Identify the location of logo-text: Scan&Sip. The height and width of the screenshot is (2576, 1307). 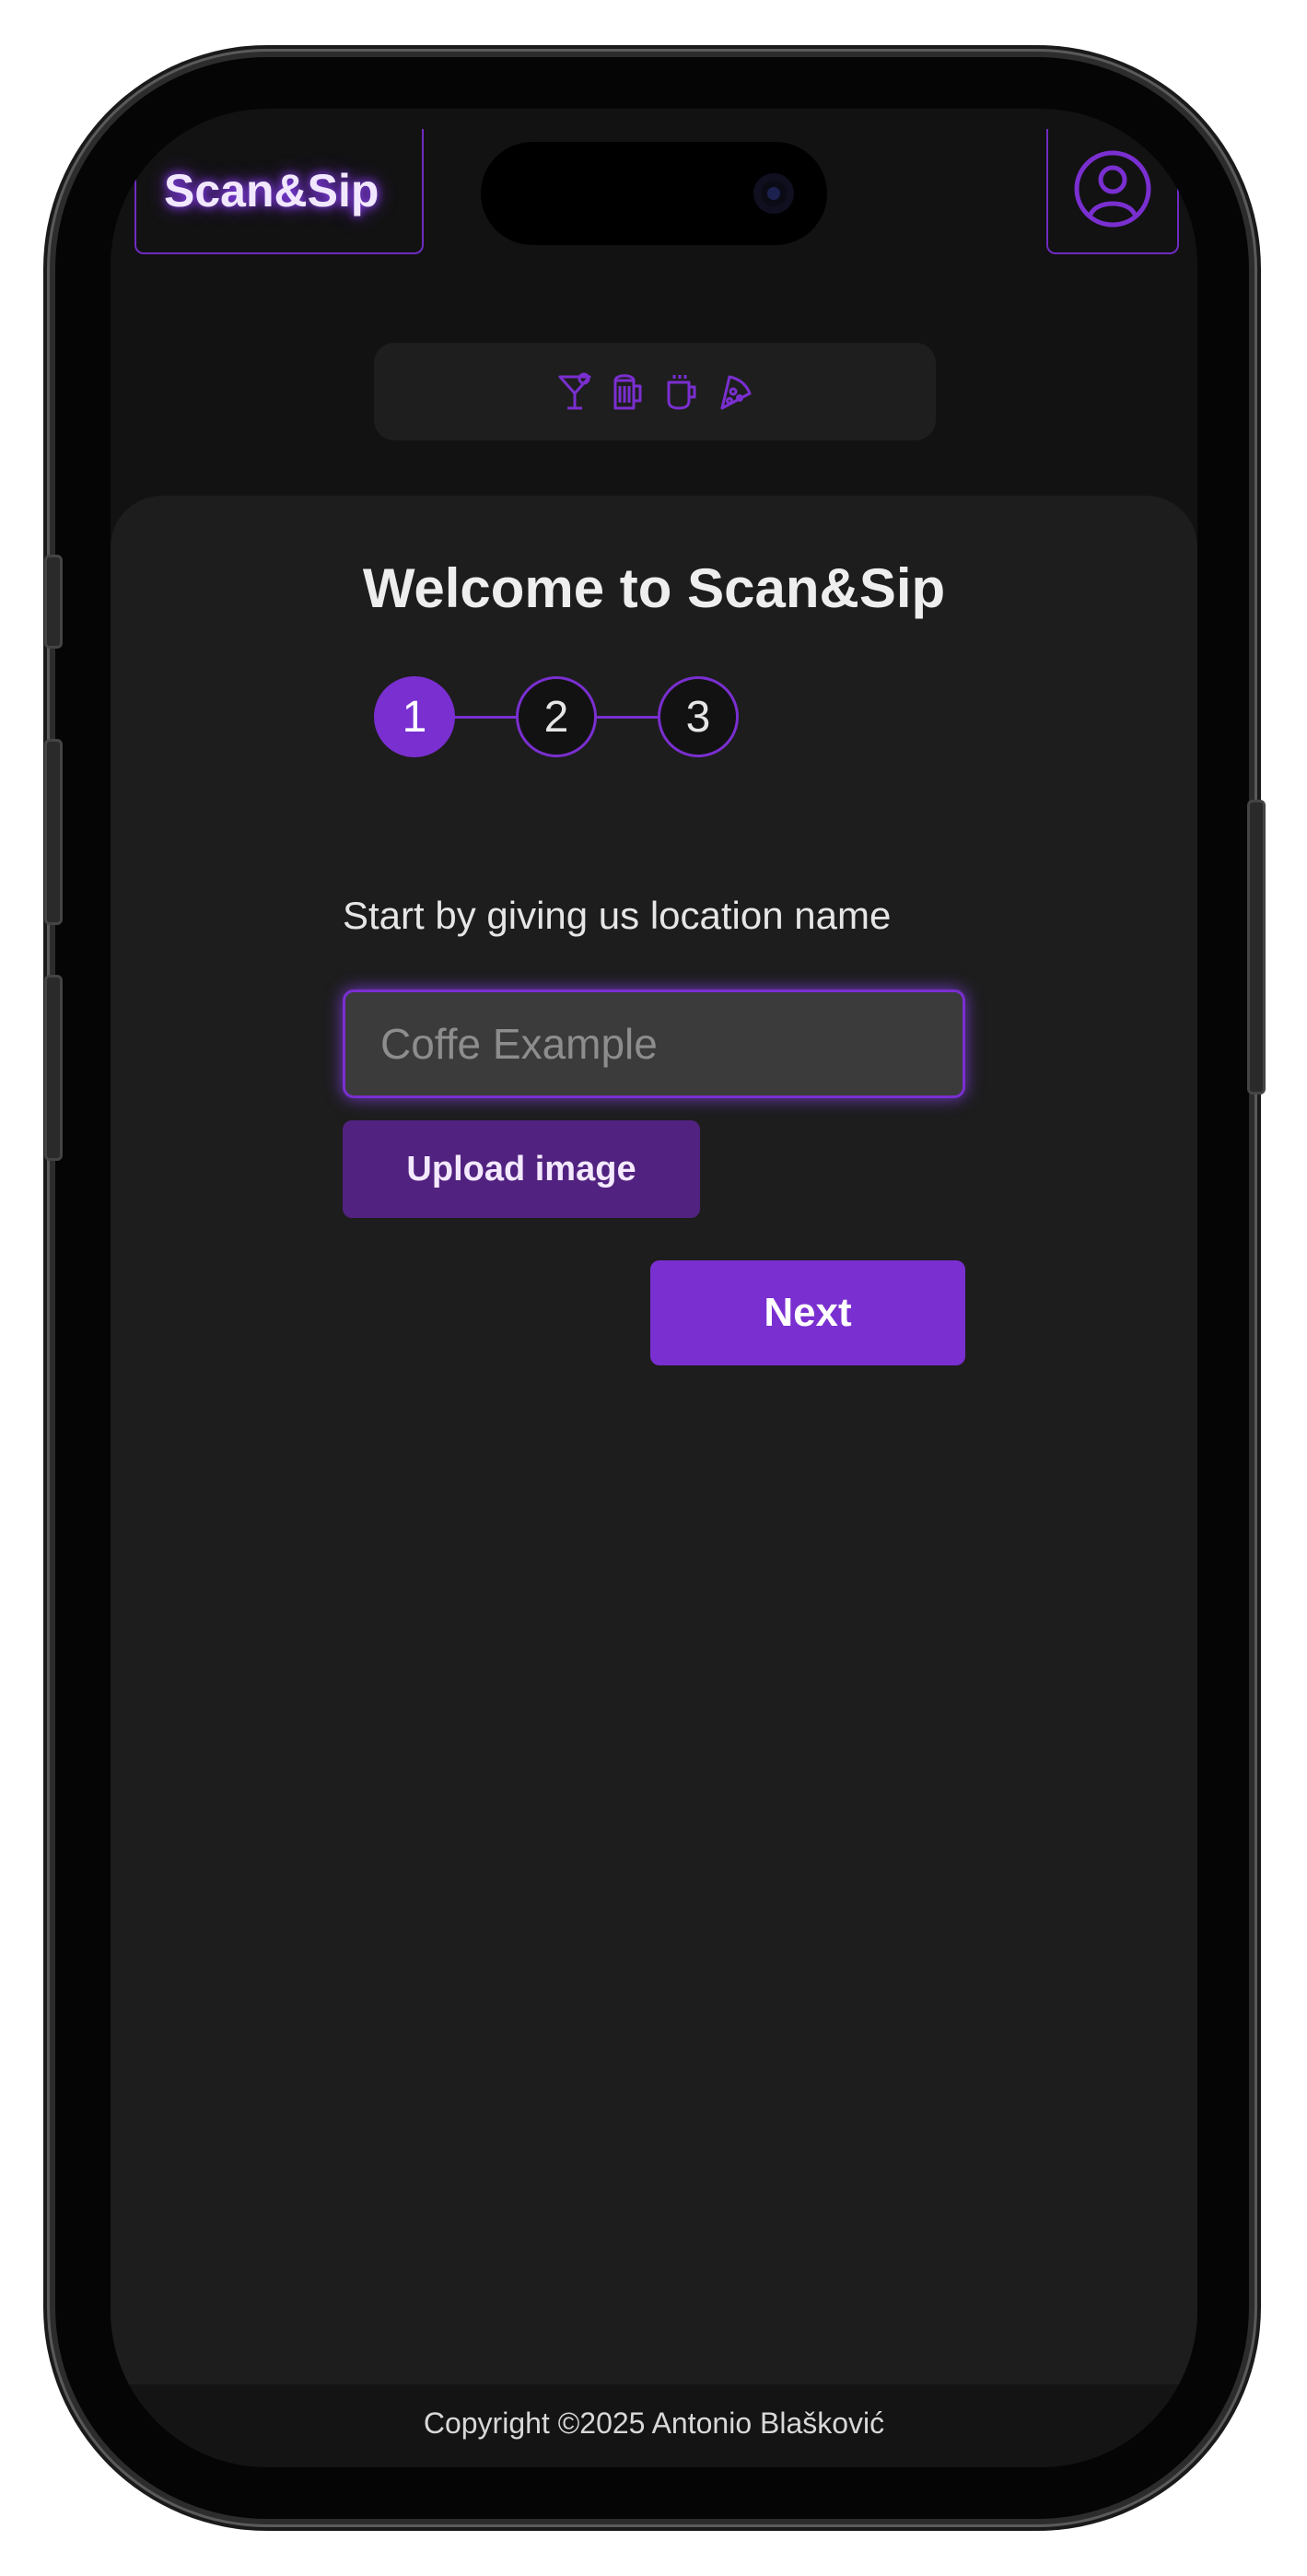
(272, 191).